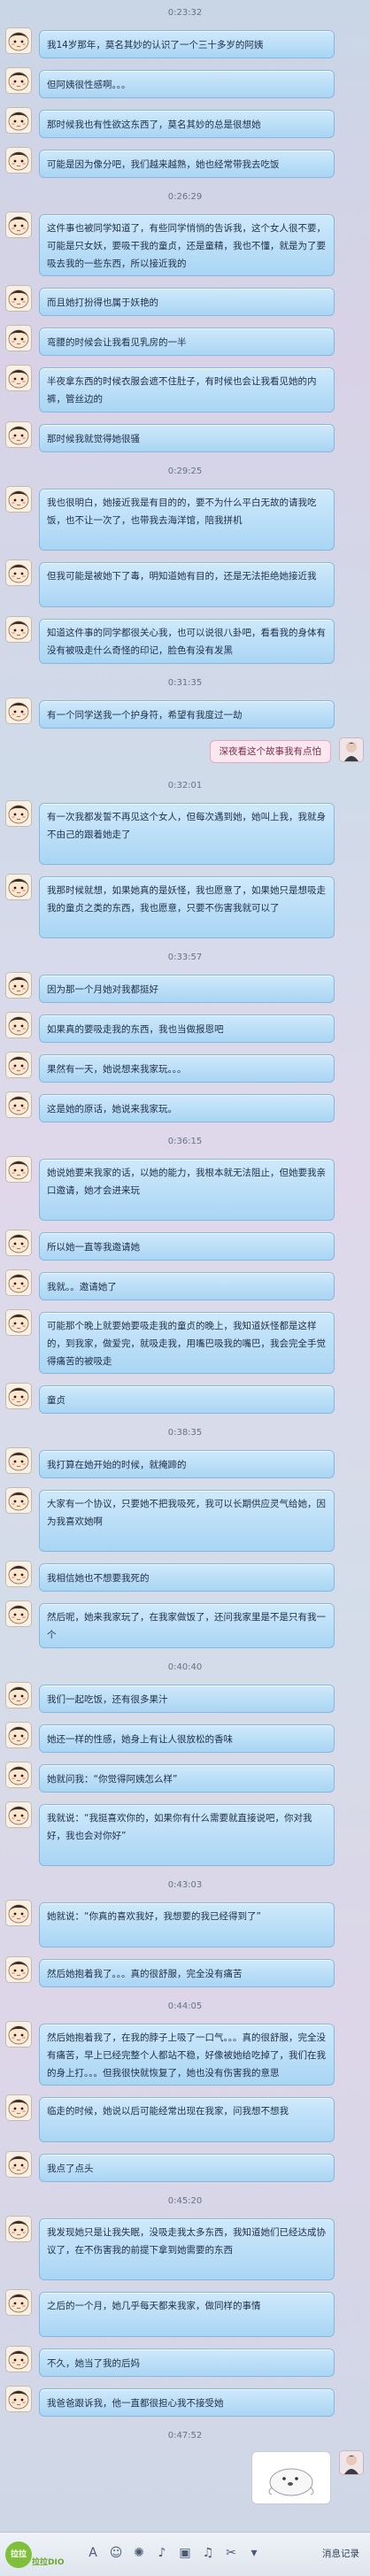 The image size is (370, 2576). Describe the element at coordinates (162, 2553) in the screenshot. I see `voice-icon: ♪` at that location.